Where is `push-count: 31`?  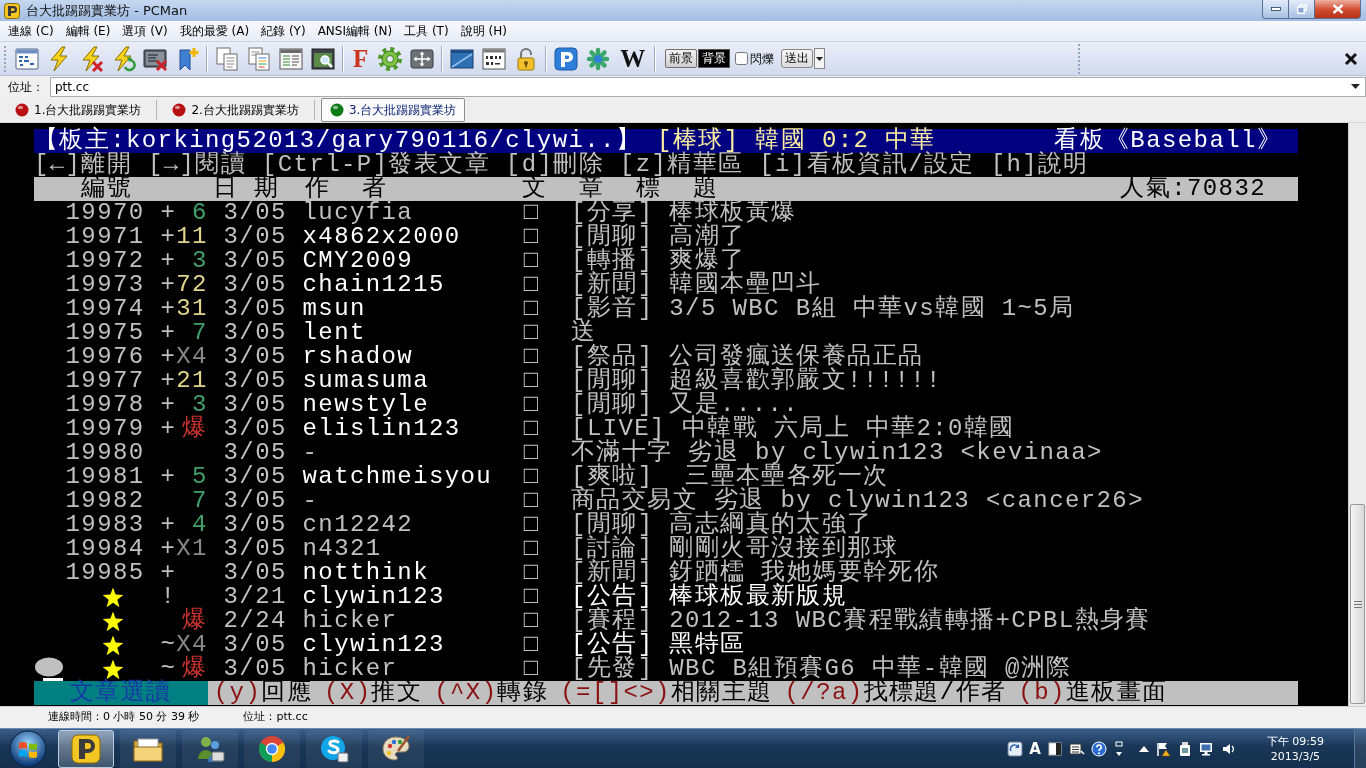 push-count: 31 is located at coordinates (192, 309).